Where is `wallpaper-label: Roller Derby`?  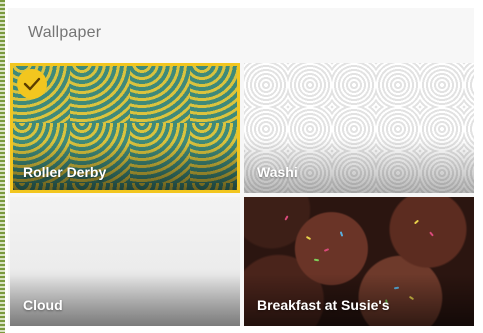 wallpaper-label: Roller Derby is located at coordinates (65, 172).